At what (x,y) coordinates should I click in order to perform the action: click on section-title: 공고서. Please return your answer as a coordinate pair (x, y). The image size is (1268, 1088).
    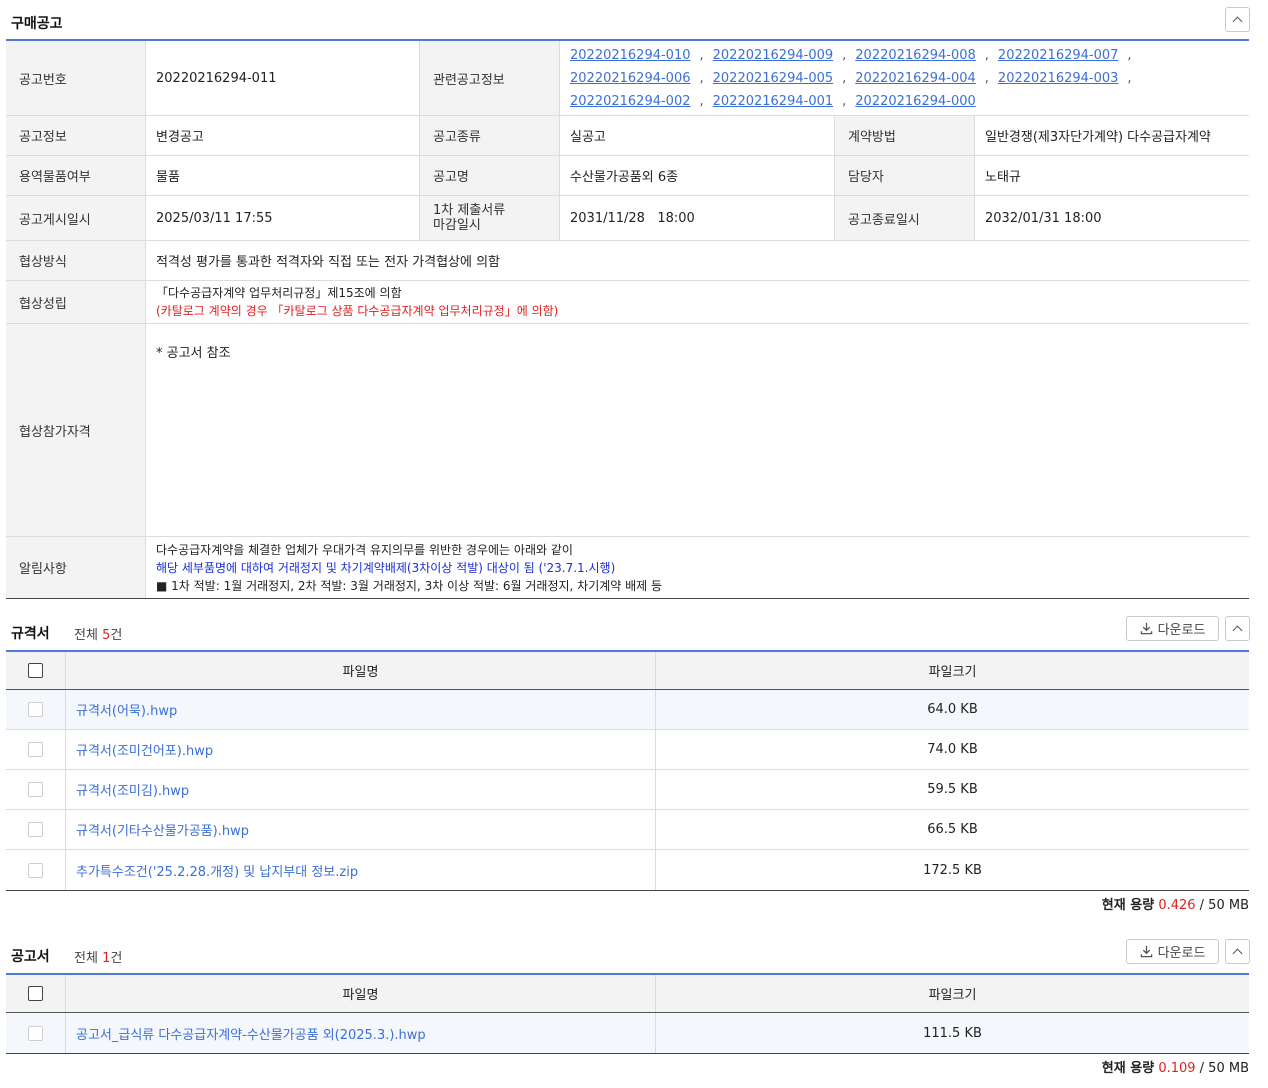
    Looking at the image, I should click on (30, 957).